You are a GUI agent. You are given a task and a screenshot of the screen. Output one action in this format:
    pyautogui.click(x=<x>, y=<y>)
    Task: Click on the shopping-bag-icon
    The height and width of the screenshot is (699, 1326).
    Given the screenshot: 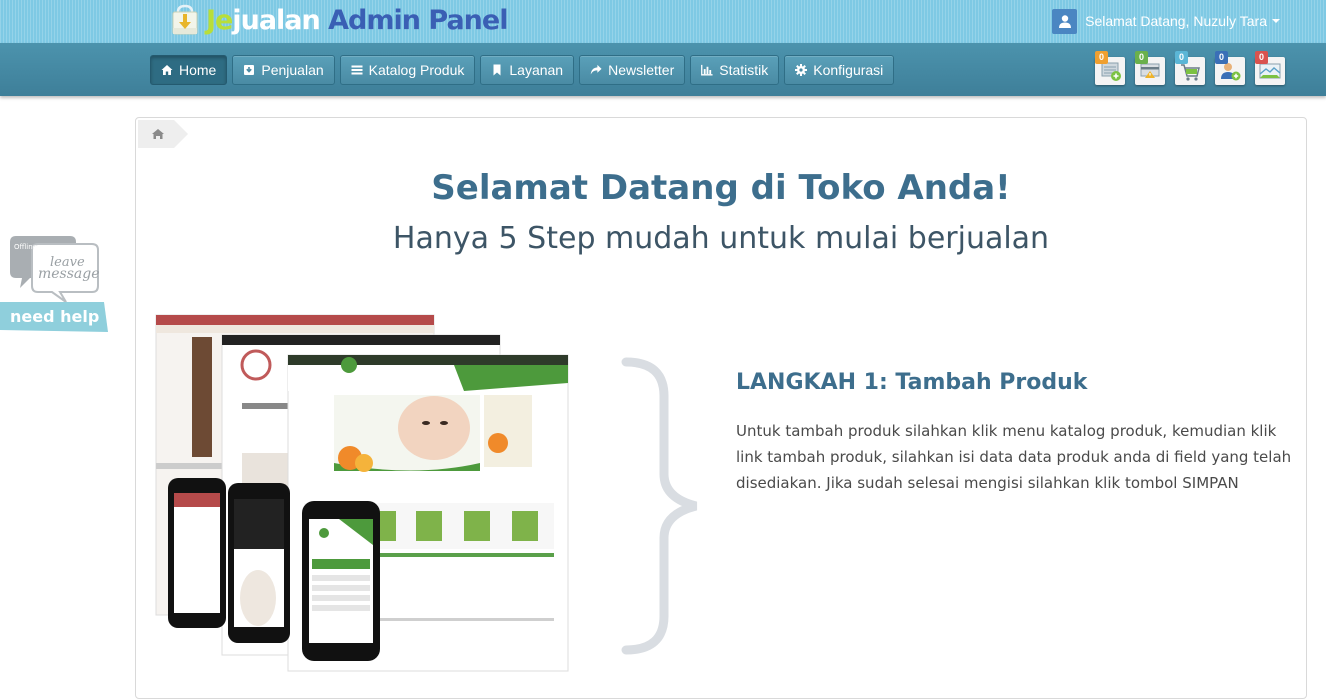 What is the action you would take?
    pyautogui.click(x=185, y=20)
    